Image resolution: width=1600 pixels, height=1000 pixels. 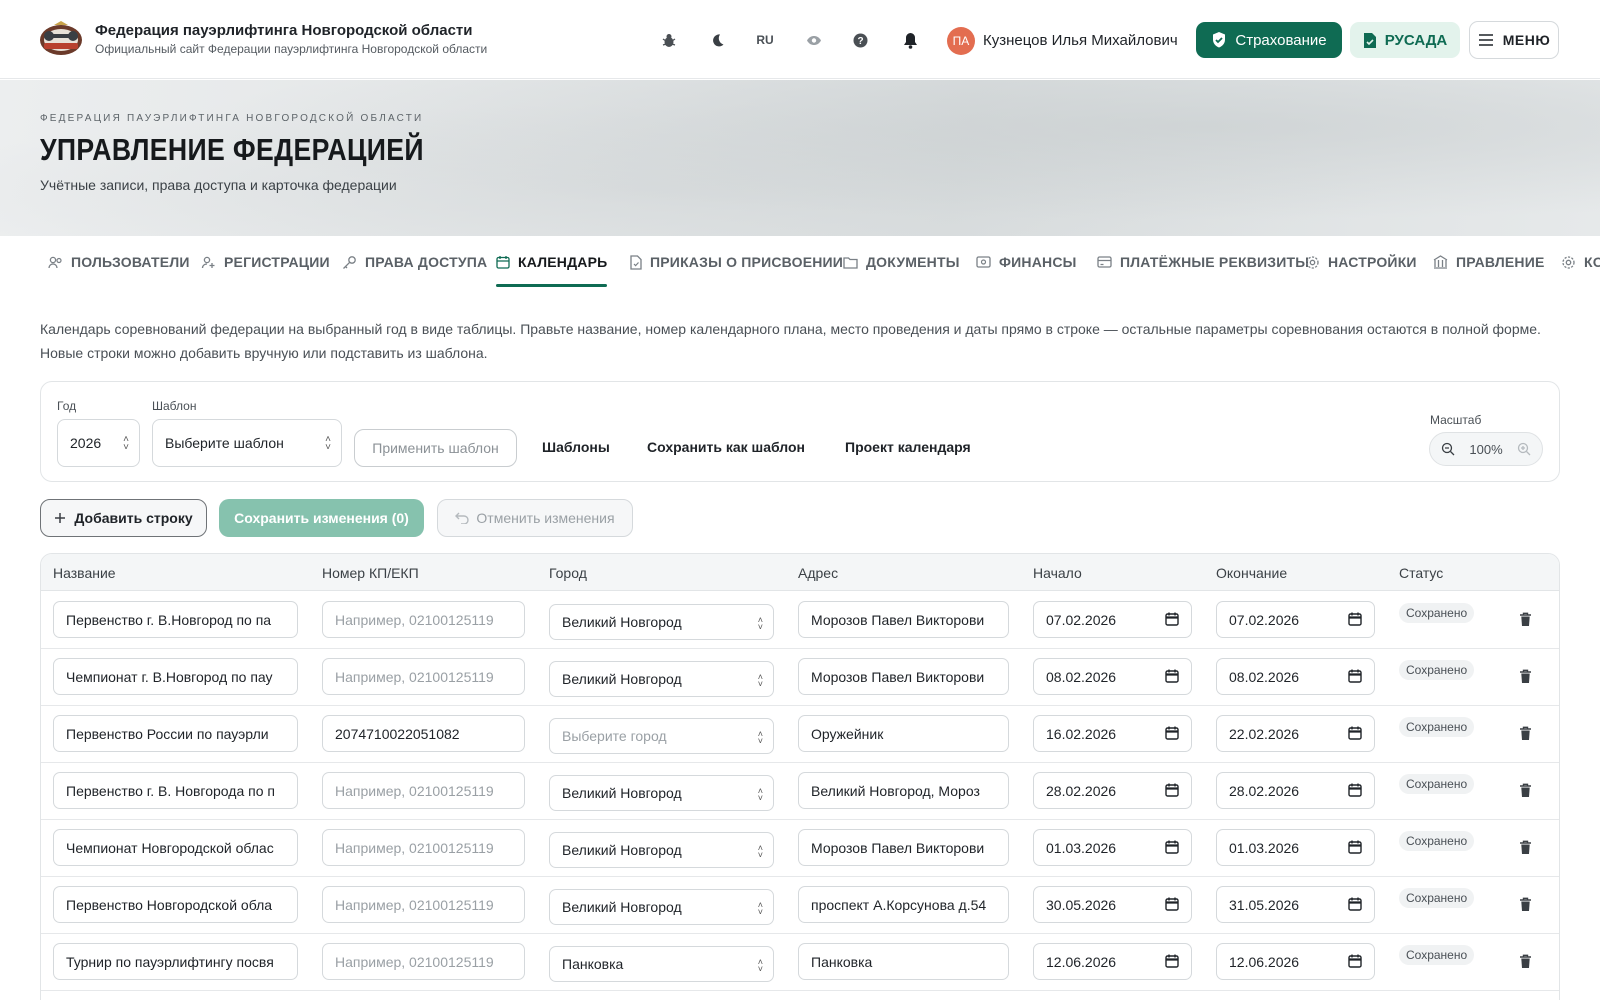 I want to click on start-date-input: 08.02.2026, so click(x=1112, y=676).